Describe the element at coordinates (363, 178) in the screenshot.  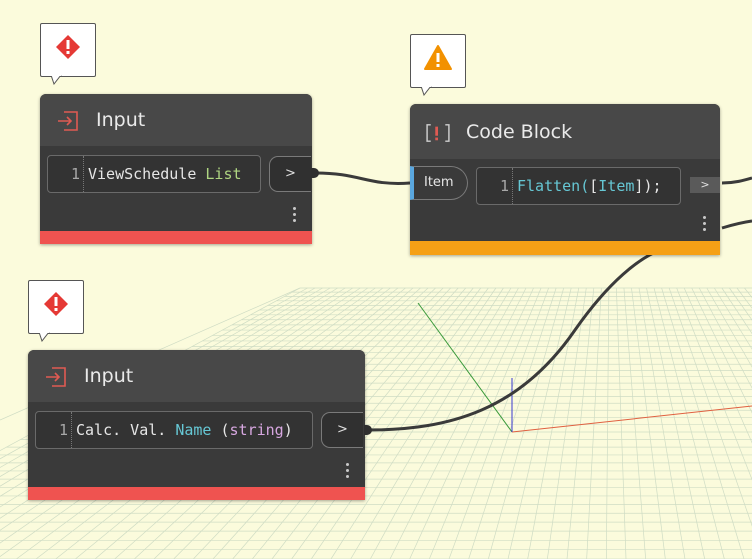
I see `wire-input-to-codeblock` at that location.